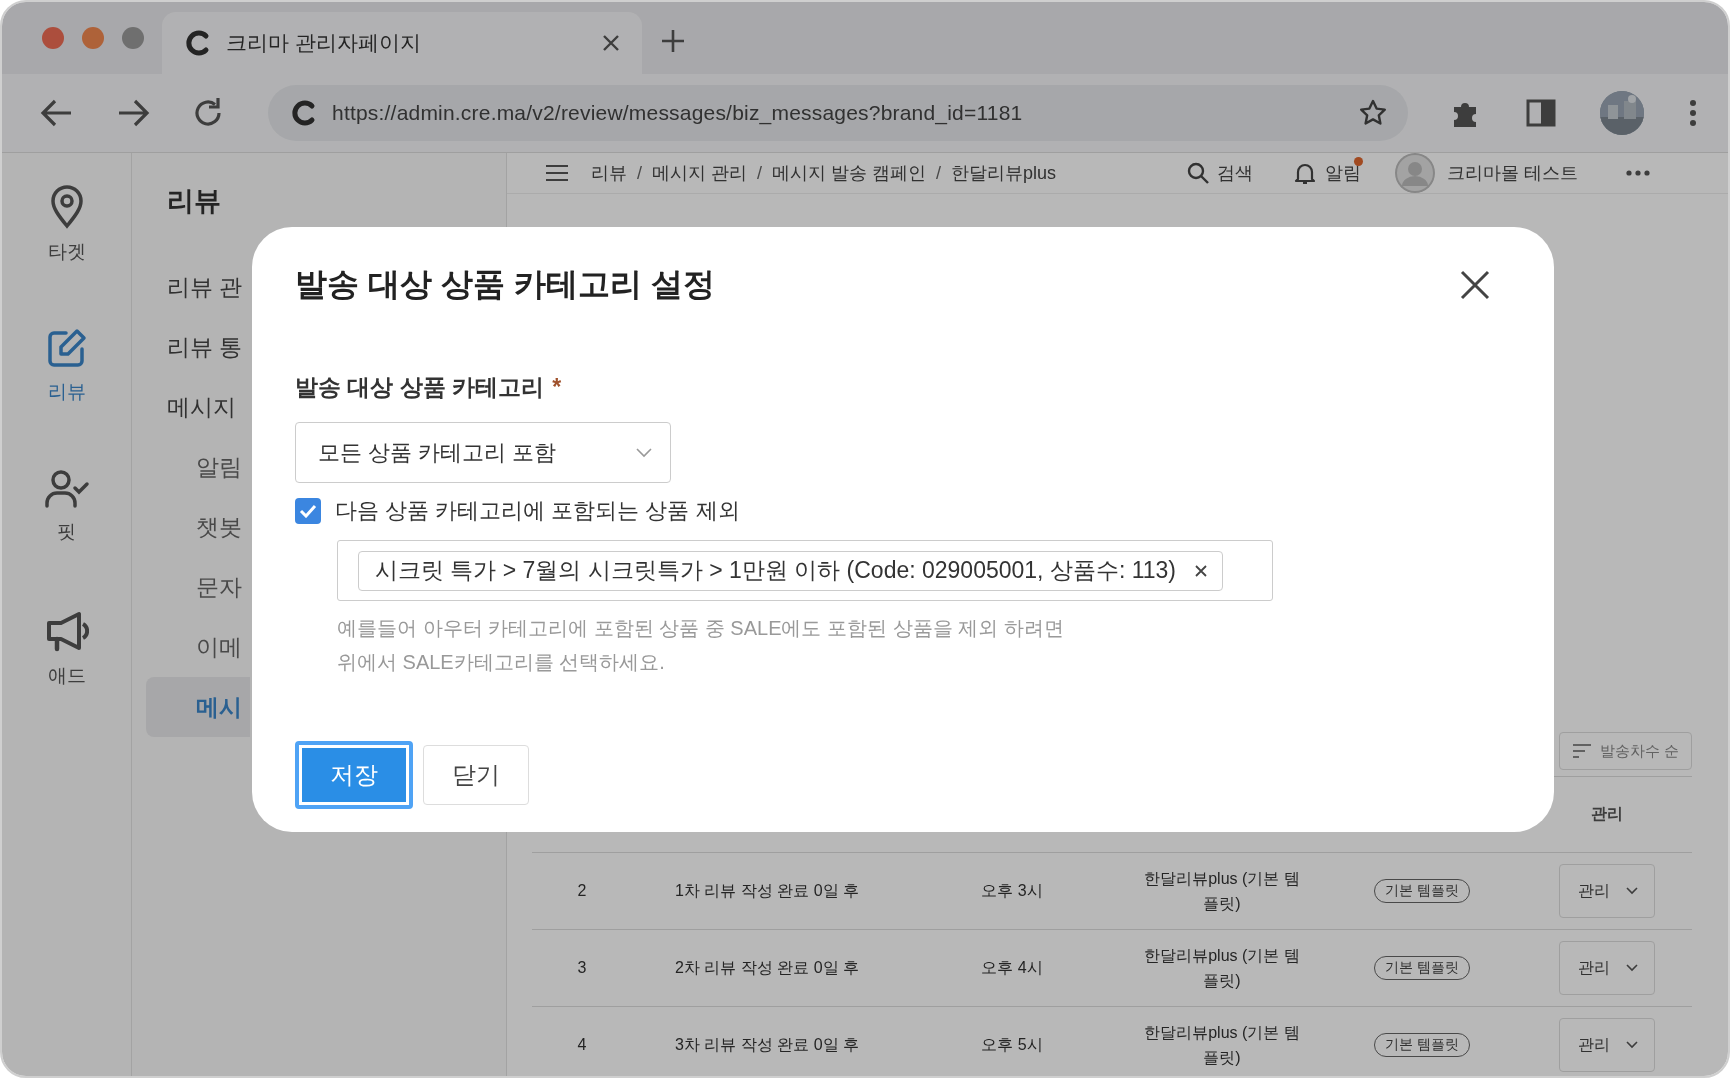  Describe the element at coordinates (198, 347) in the screenshot. I see `menu-item: 리뷰 통` at that location.